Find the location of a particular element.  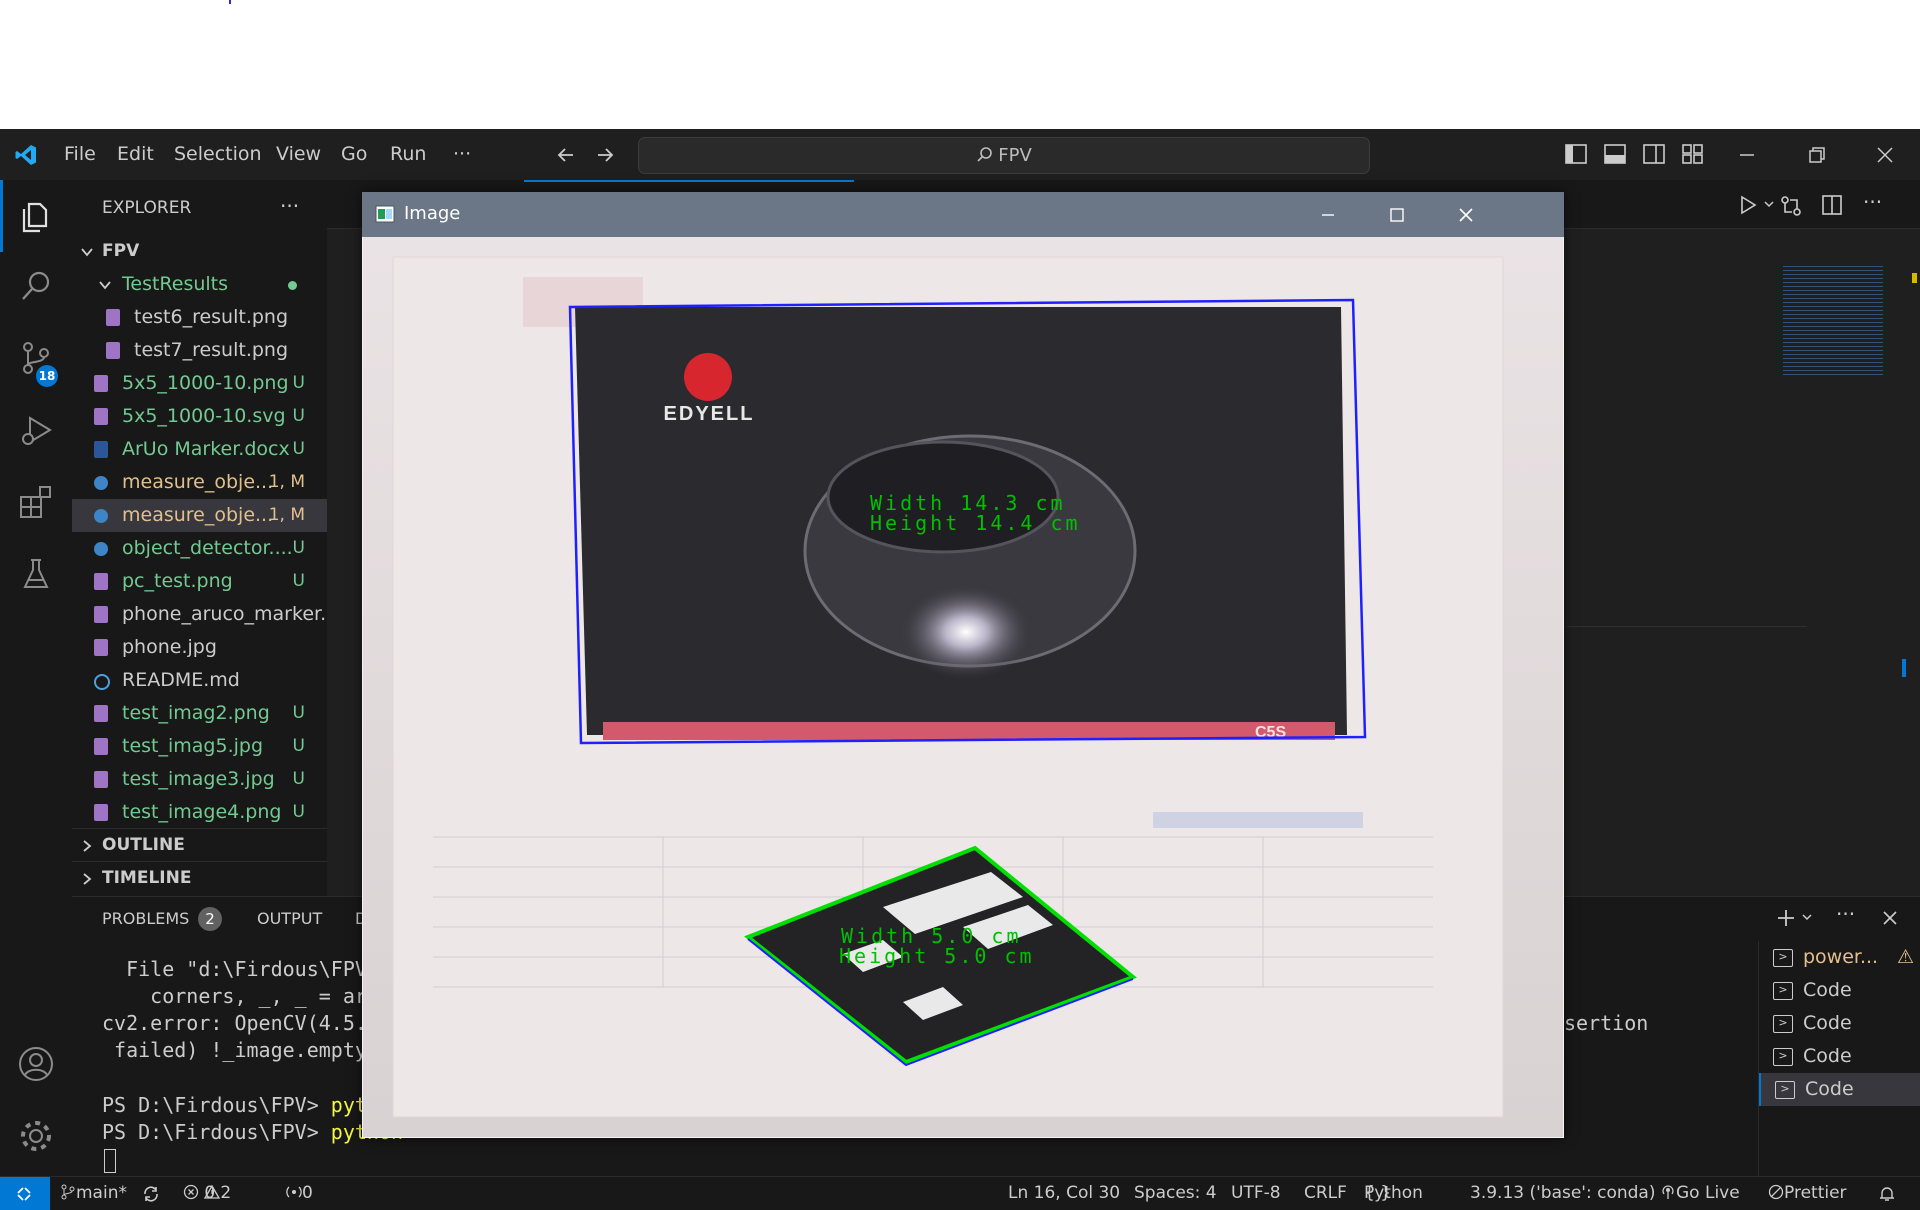

explorer-file-item: object_detector.... U is located at coordinates (199, 548).